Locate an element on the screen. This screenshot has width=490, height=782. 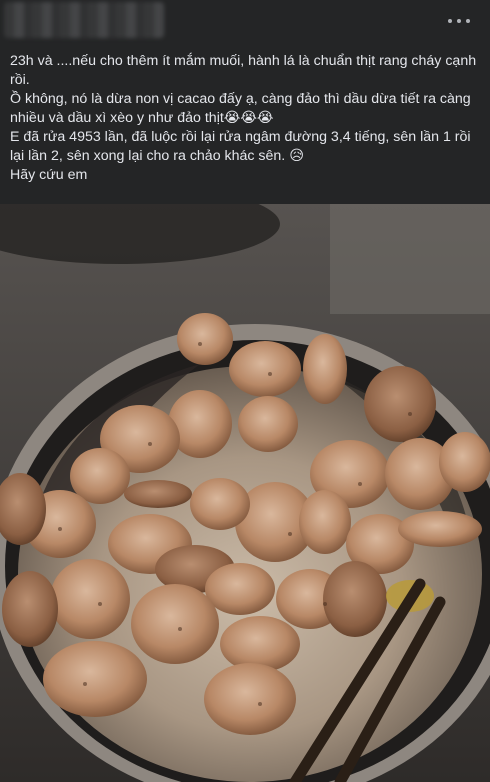
blurred-author-info is located at coordinates (84, 20).